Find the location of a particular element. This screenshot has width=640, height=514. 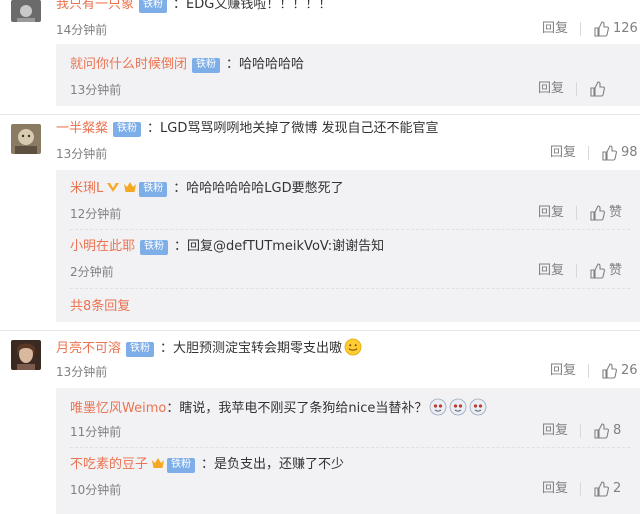

timestamp: 12分钟前 is located at coordinates (96, 214).